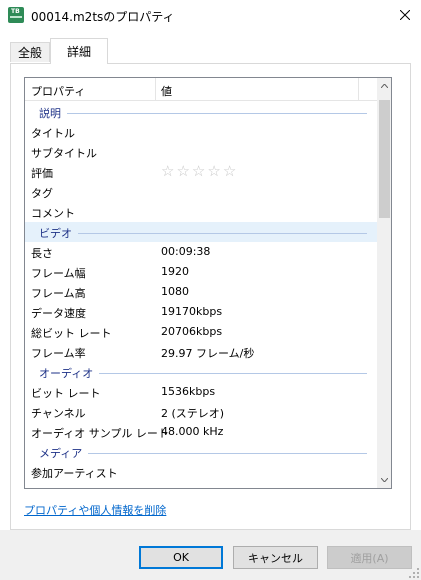 This screenshot has height=580, width=421. What do you see at coordinates (201, 372) in the screenshot?
I see `group-header: オーディオ` at bounding box center [201, 372].